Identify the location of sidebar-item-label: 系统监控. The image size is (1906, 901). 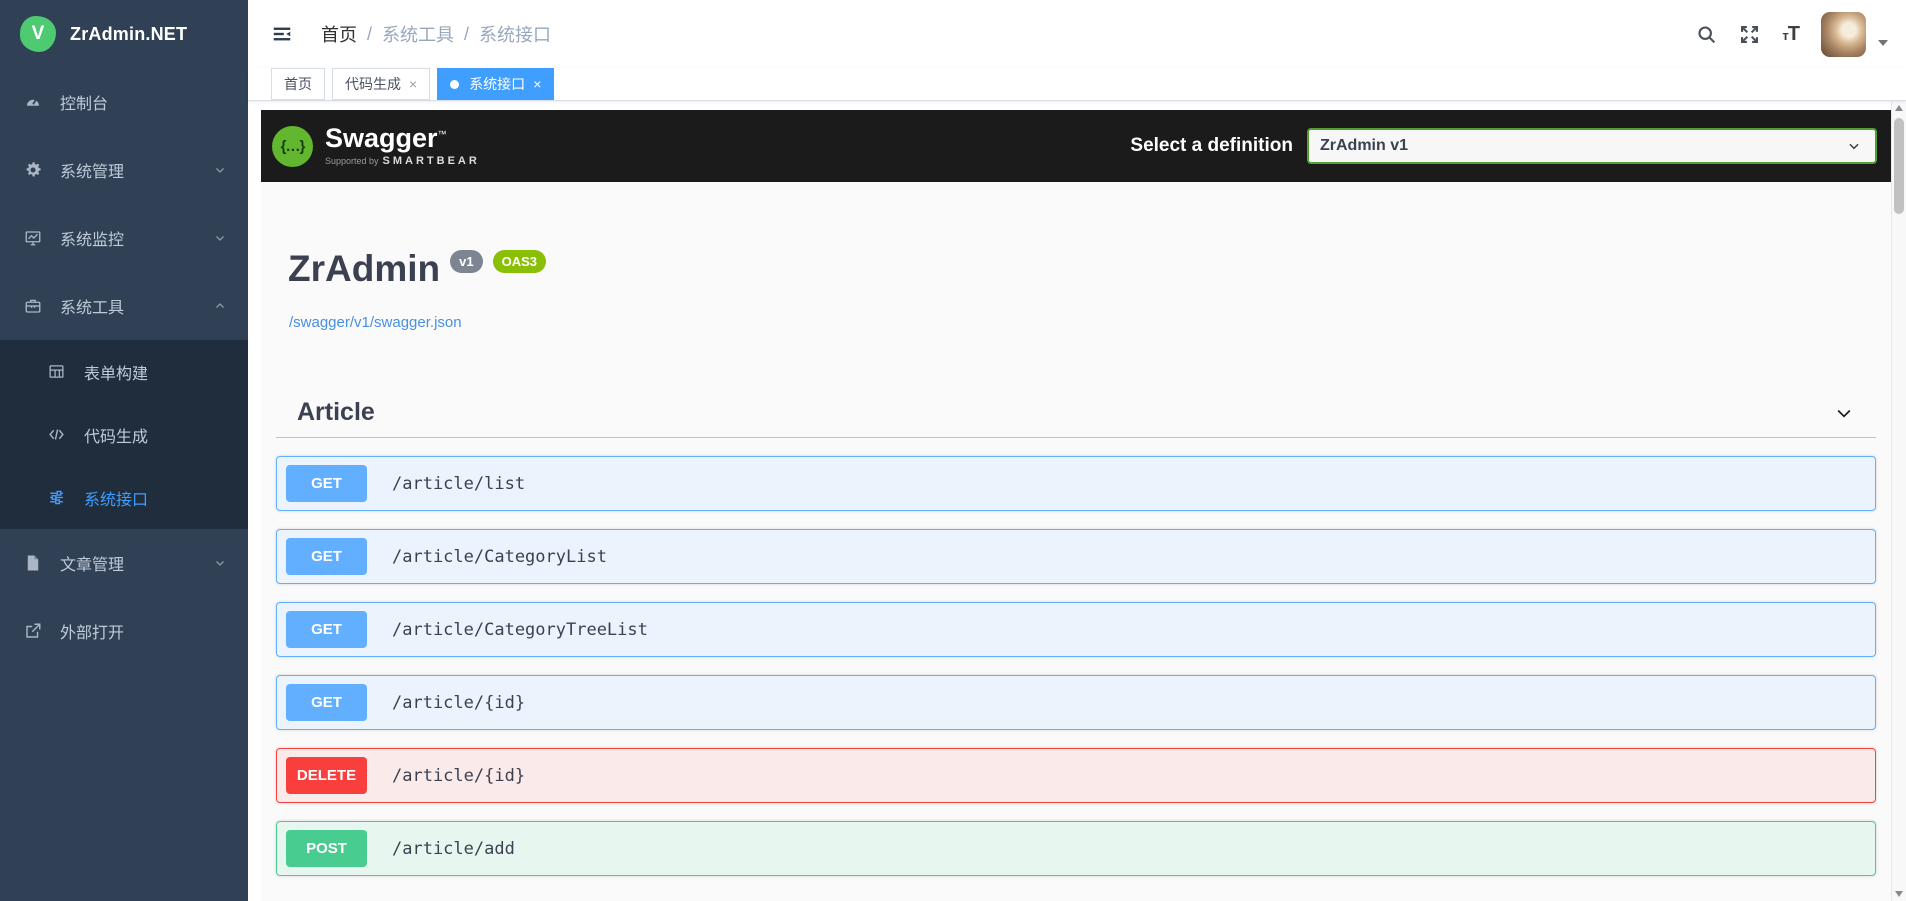
(92, 240).